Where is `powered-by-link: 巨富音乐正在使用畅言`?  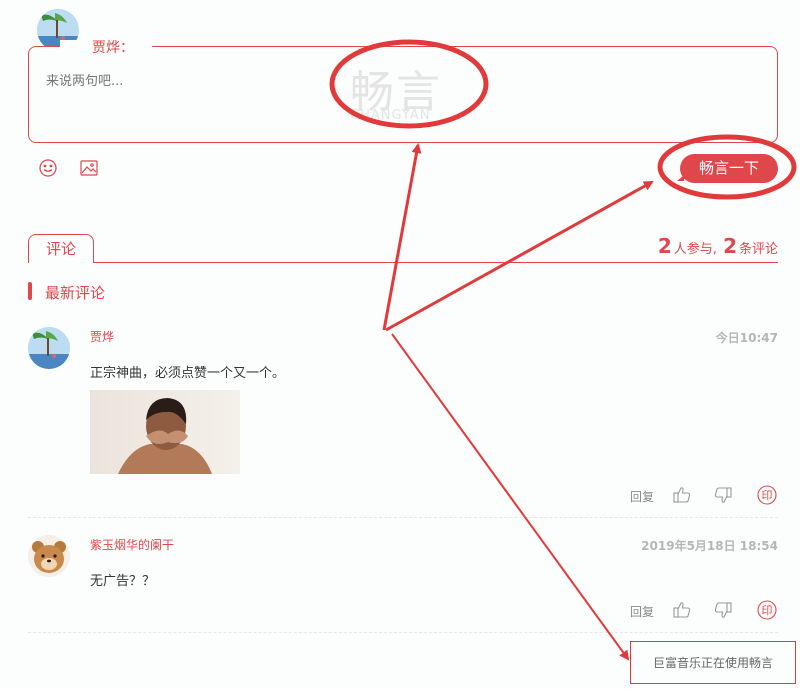 powered-by-link: 巨富音乐正在使用畅言 is located at coordinates (713, 662).